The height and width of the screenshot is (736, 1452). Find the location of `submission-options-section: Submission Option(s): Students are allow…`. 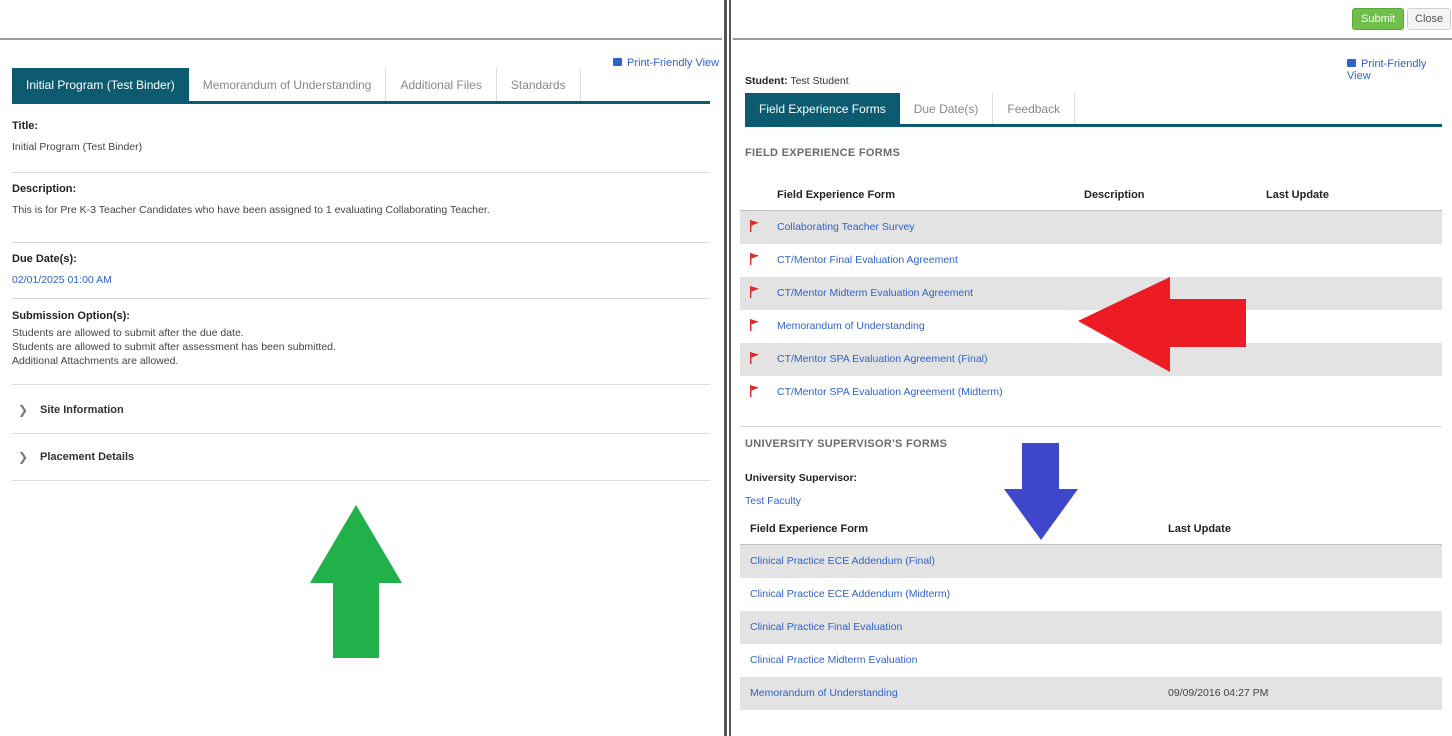

submission-options-section: Submission Option(s): Students are allow… is located at coordinates (361, 347).